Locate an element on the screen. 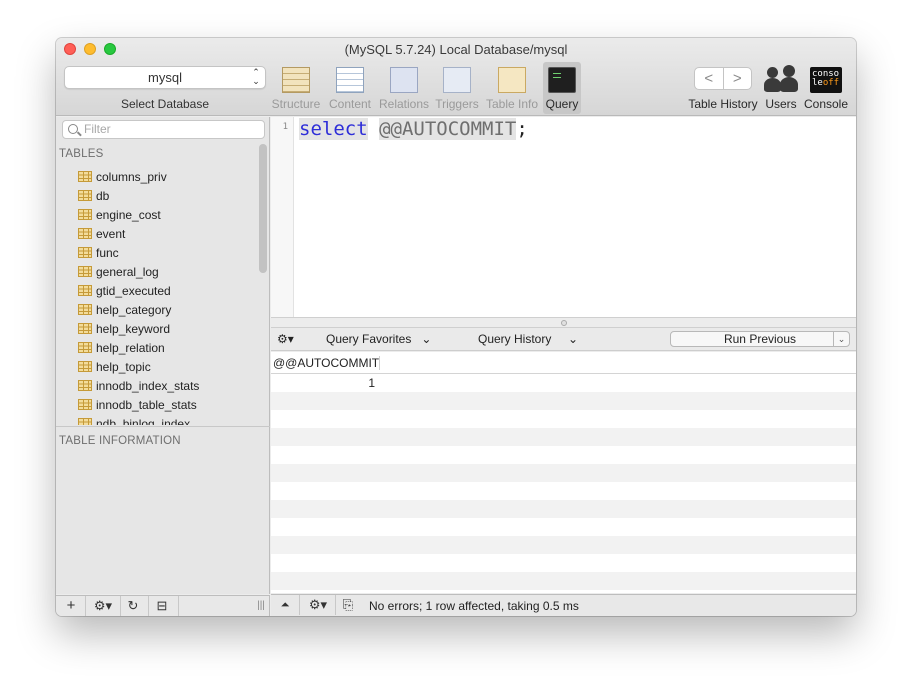 This screenshot has height=690, width=912. table-list-item: engine_cost is located at coordinates (156, 214).